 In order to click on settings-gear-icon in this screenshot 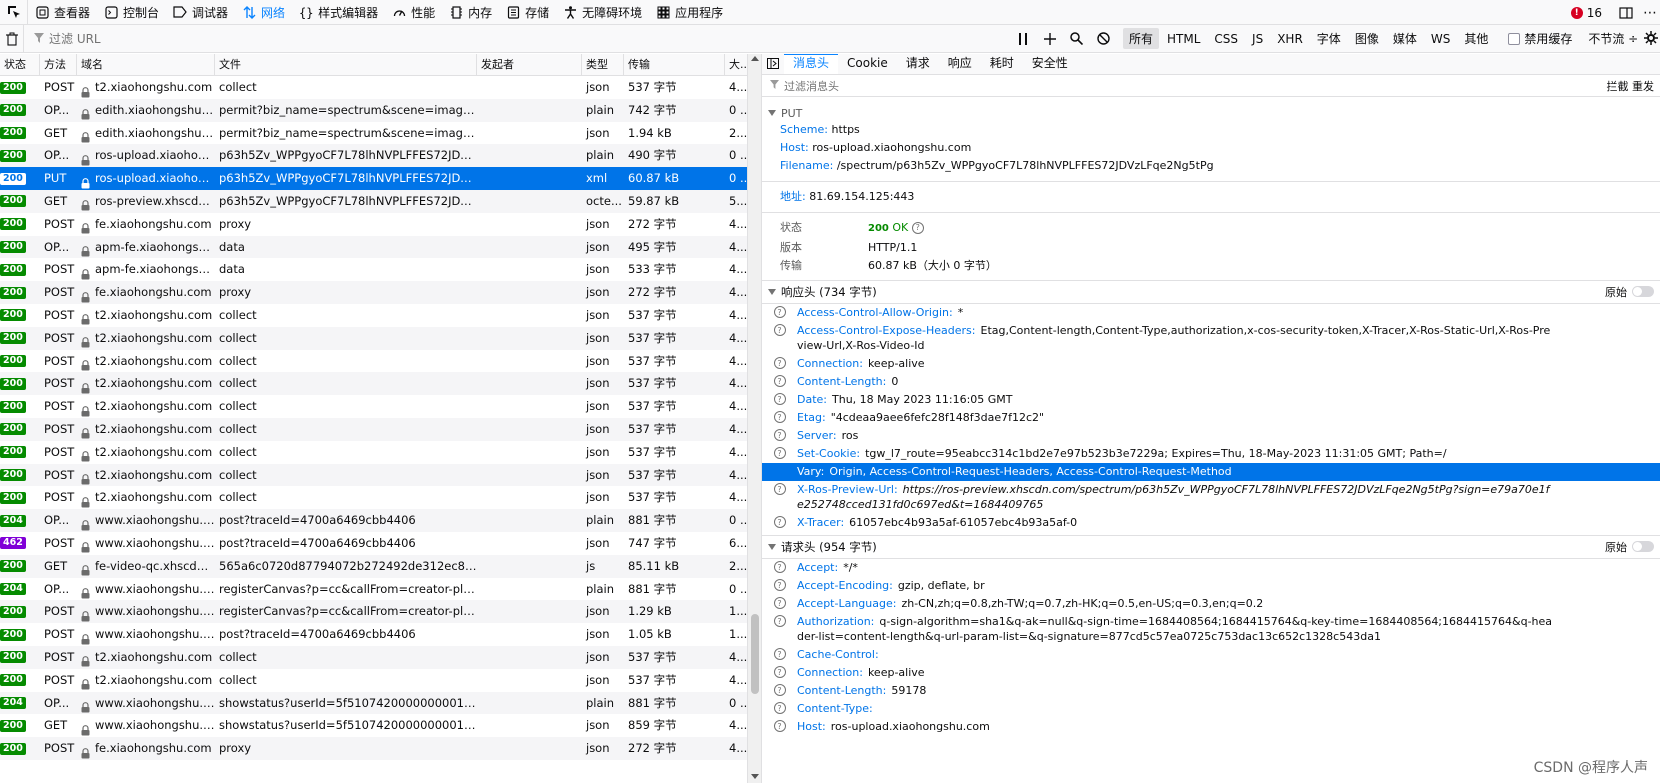, I will do `click(1651, 39)`.